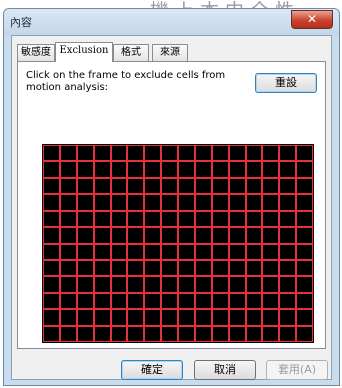 Image resolution: width=342 pixels, height=388 pixels. What do you see at coordinates (170, 52) in the screenshot?
I see `tab-source: 來源` at bounding box center [170, 52].